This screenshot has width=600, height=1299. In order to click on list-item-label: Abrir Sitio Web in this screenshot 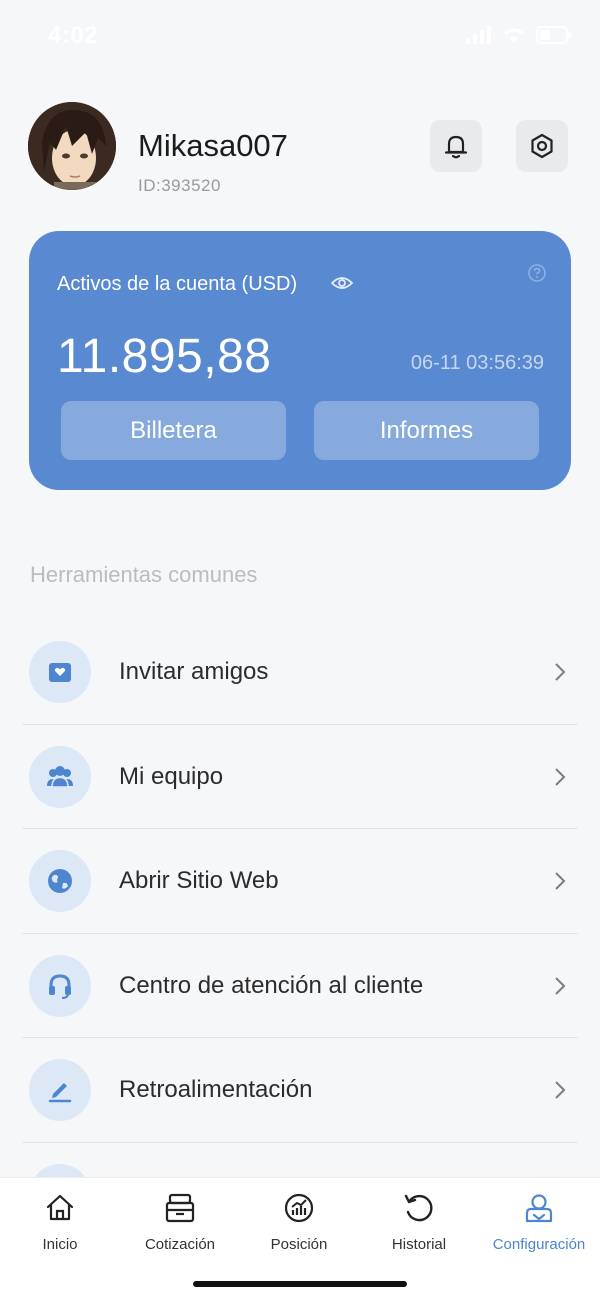, I will do `click(199, 880)`.